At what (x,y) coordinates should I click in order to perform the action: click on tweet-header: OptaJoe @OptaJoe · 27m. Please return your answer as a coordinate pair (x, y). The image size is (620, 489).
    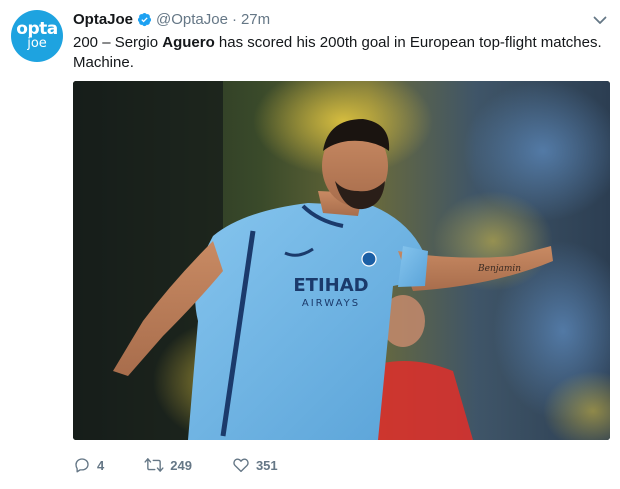
    Looking at the image, I should click on (171, 19).